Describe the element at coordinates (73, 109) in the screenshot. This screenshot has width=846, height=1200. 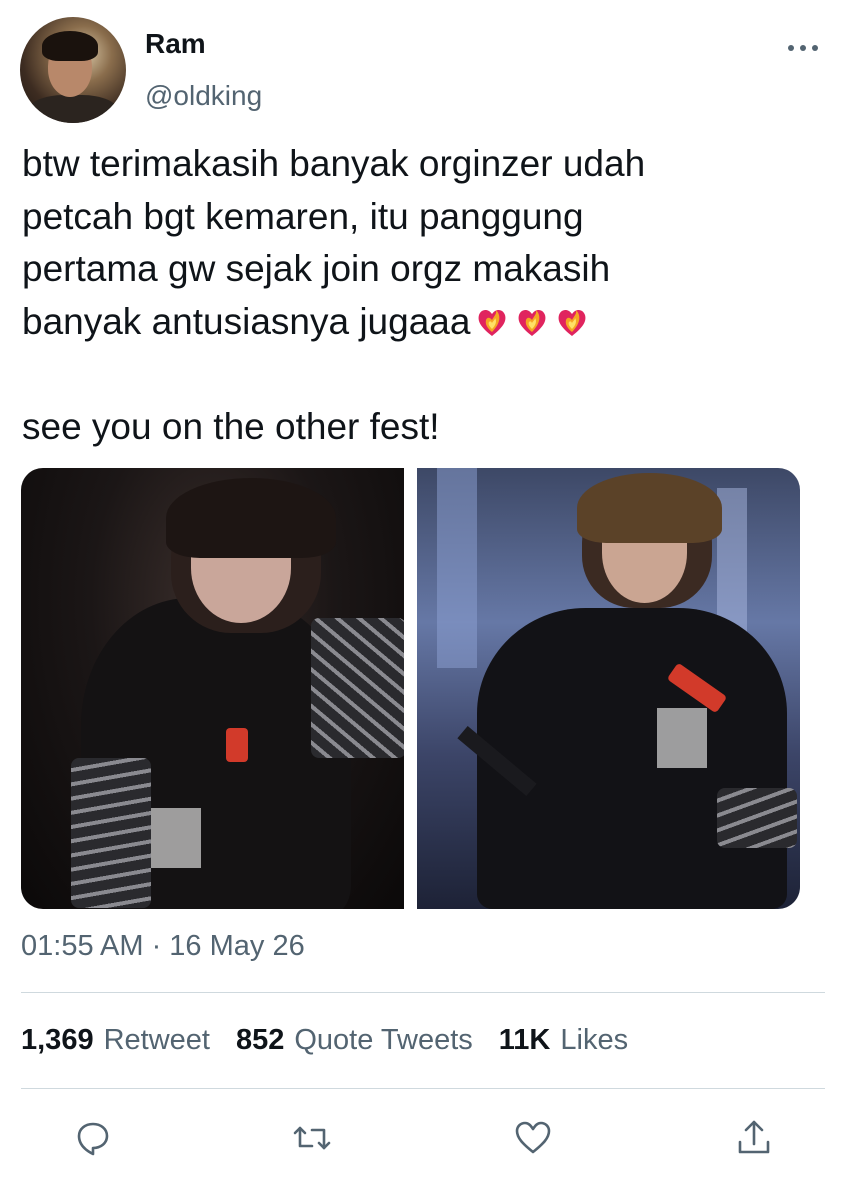
I see `avatar-body` at that location.